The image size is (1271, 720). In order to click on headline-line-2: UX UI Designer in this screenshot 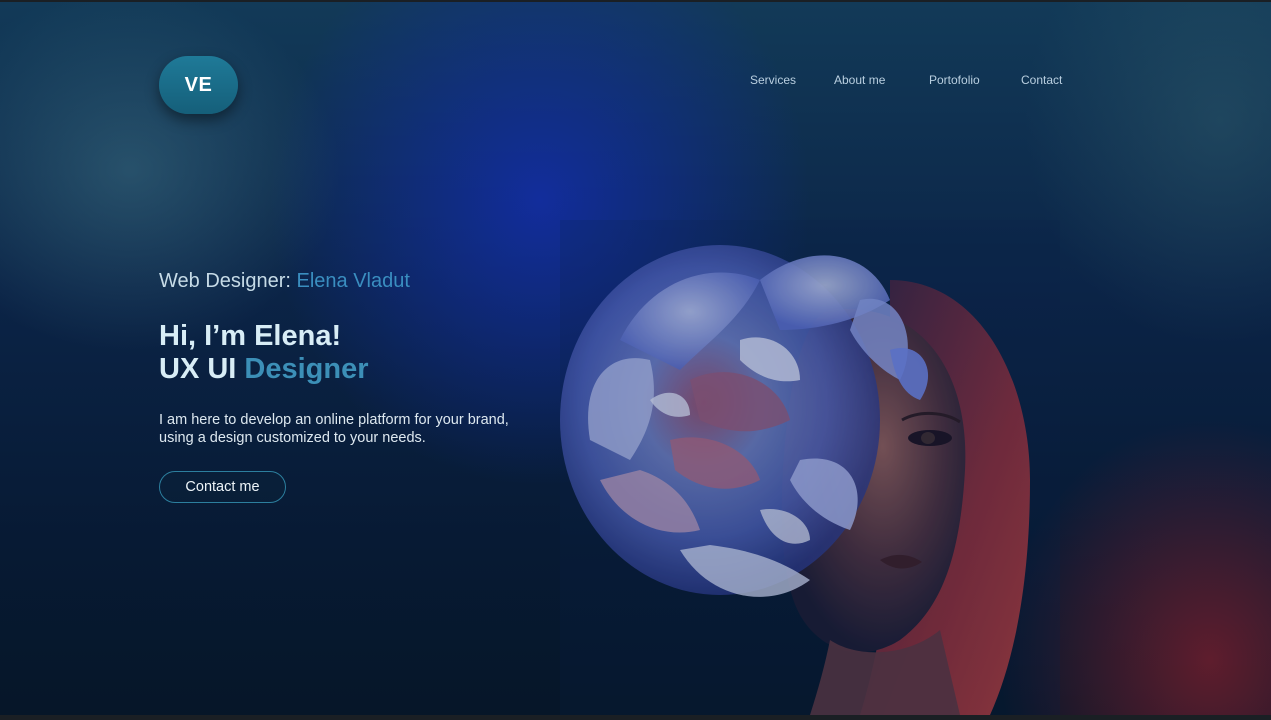, I will do `click(264, 369)`.